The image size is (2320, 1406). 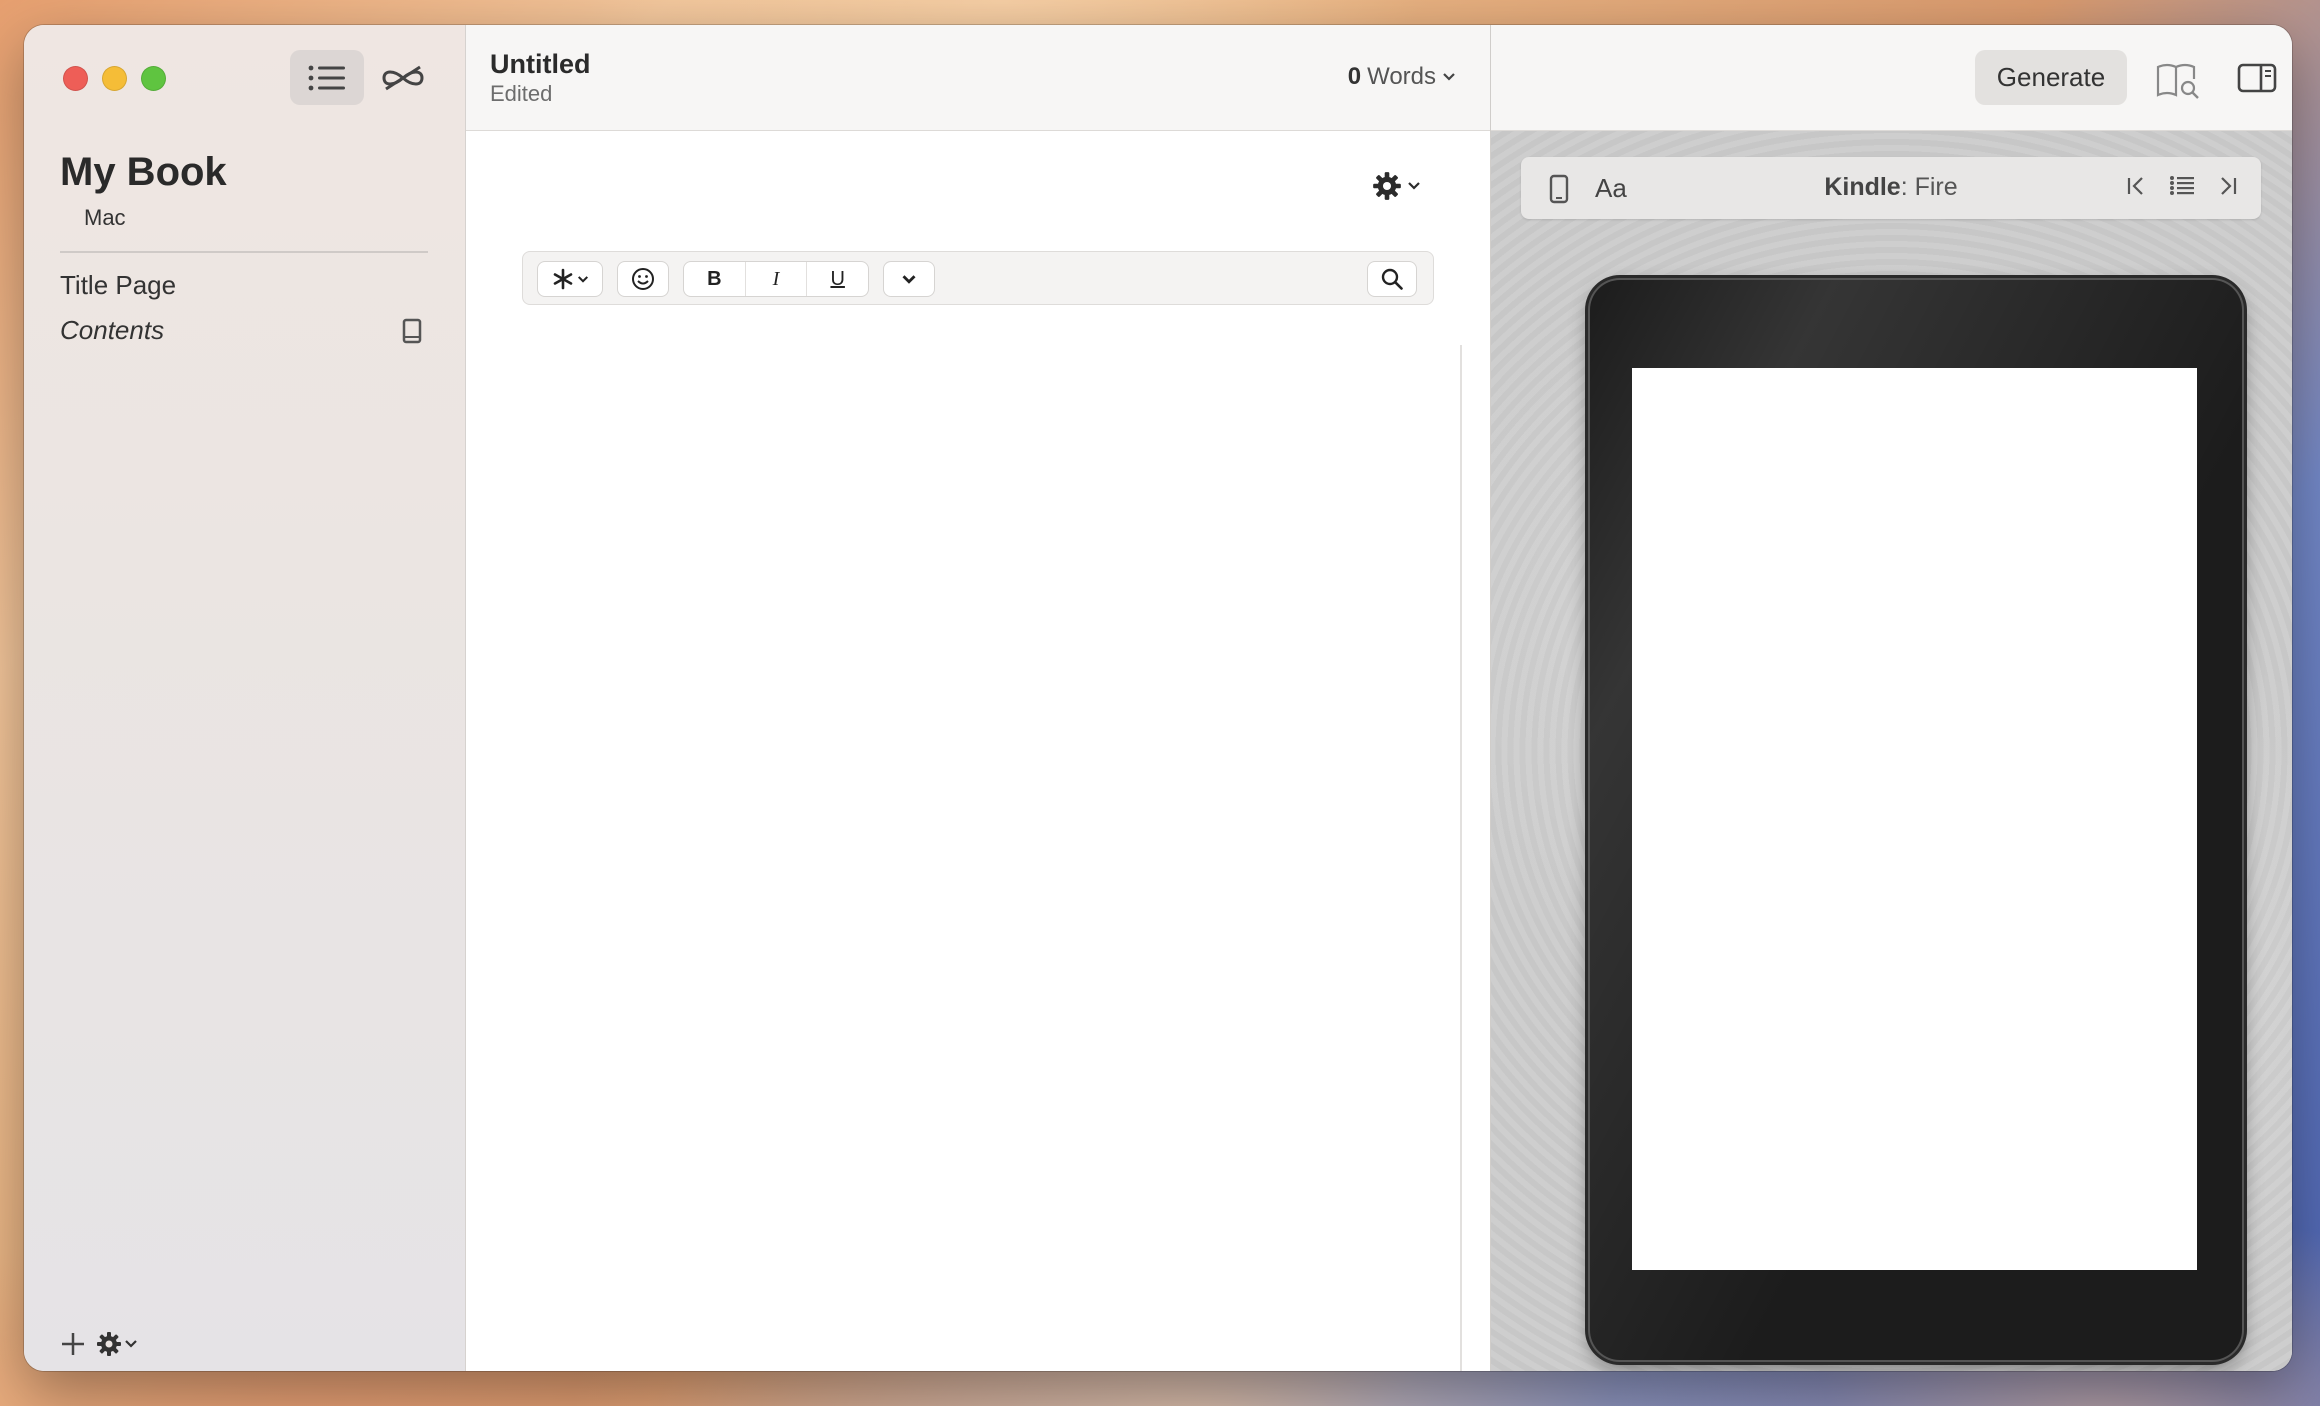 What do you see at coordinates (73, 1344) in the screenshot?
I see `add-icon` at bounding box center [73, 1344].